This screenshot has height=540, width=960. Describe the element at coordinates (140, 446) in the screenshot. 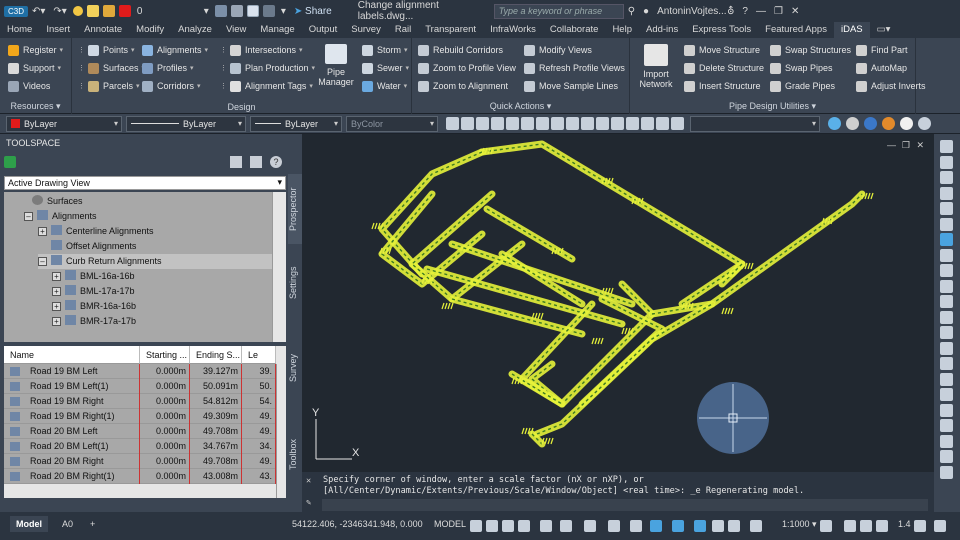

I see `table-row: Road 20 BM Left(1) 0.000m 34.767m 34.` at that location.